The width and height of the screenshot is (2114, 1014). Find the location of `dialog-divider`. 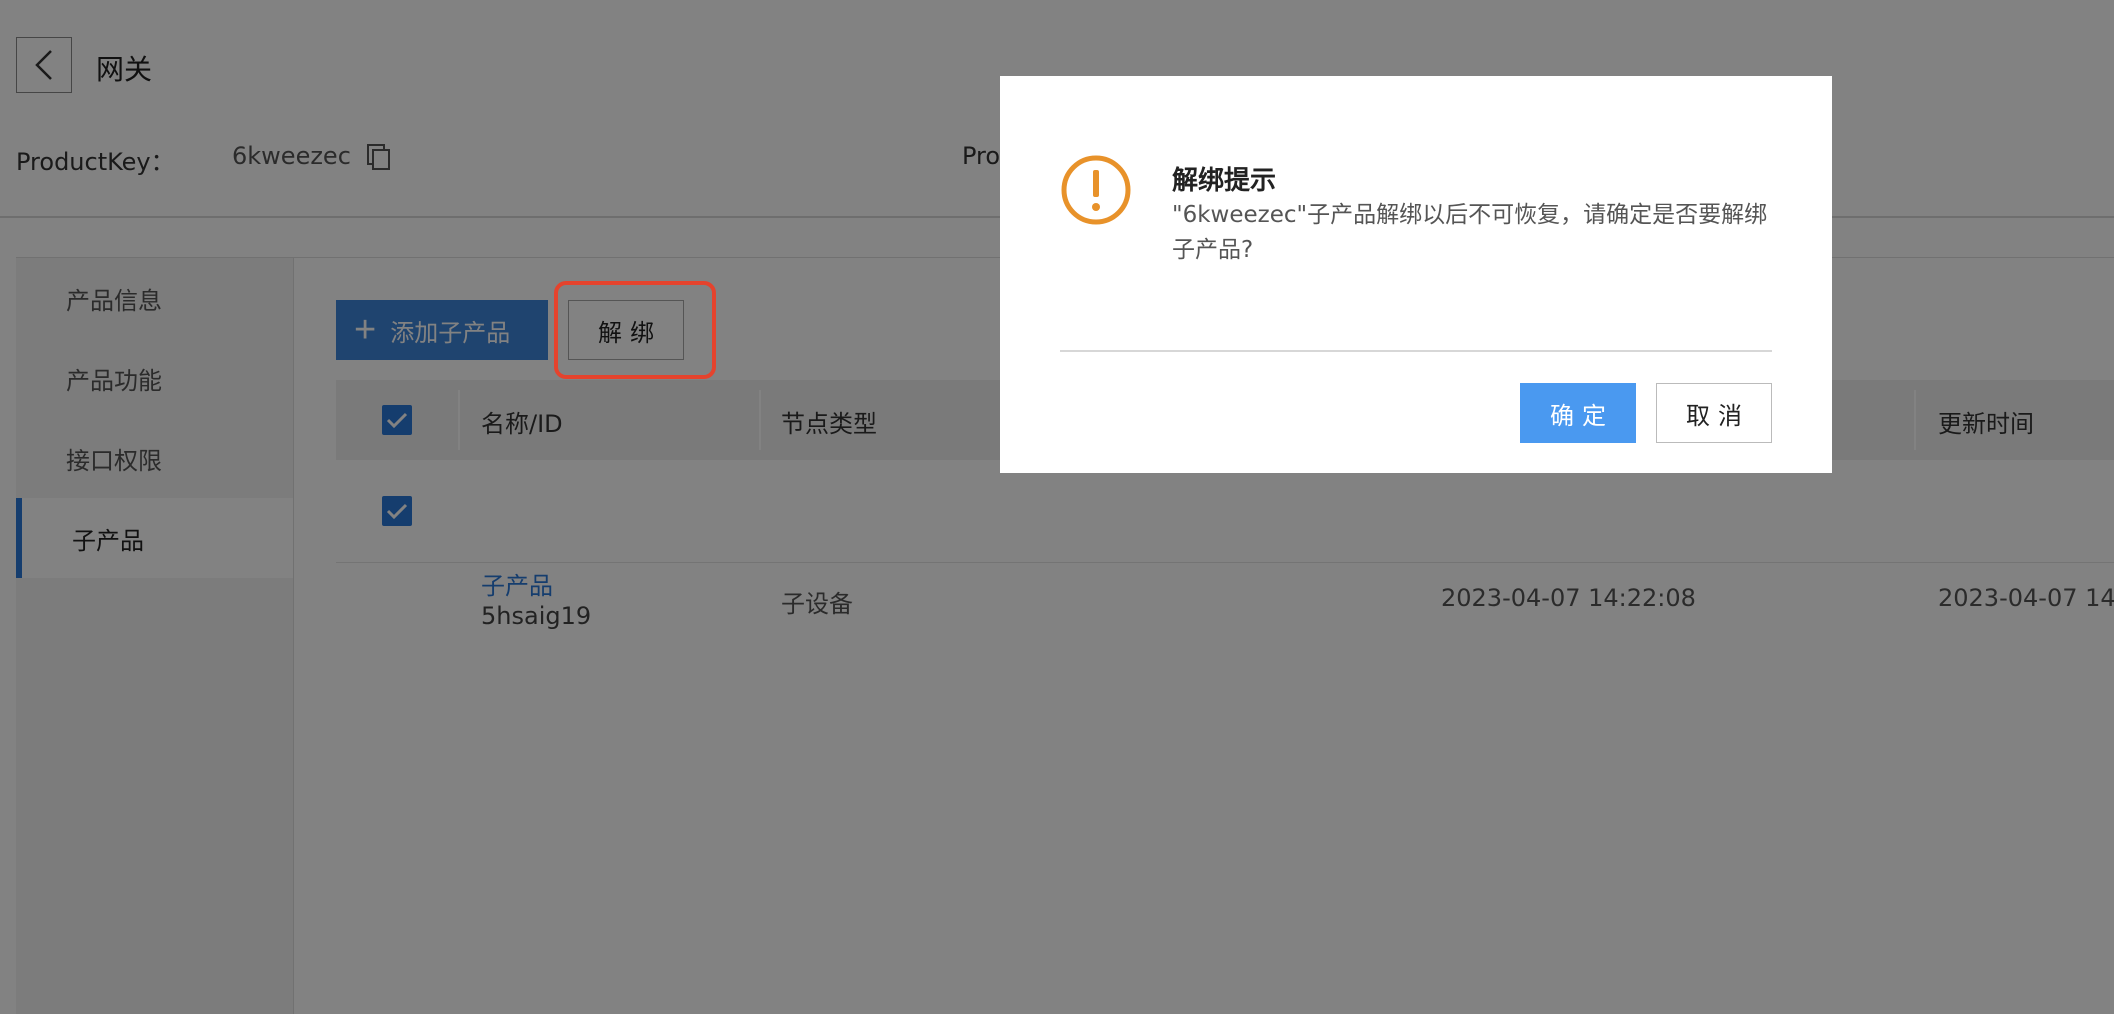

dialog-divider is located at coordinates (1416, 351).